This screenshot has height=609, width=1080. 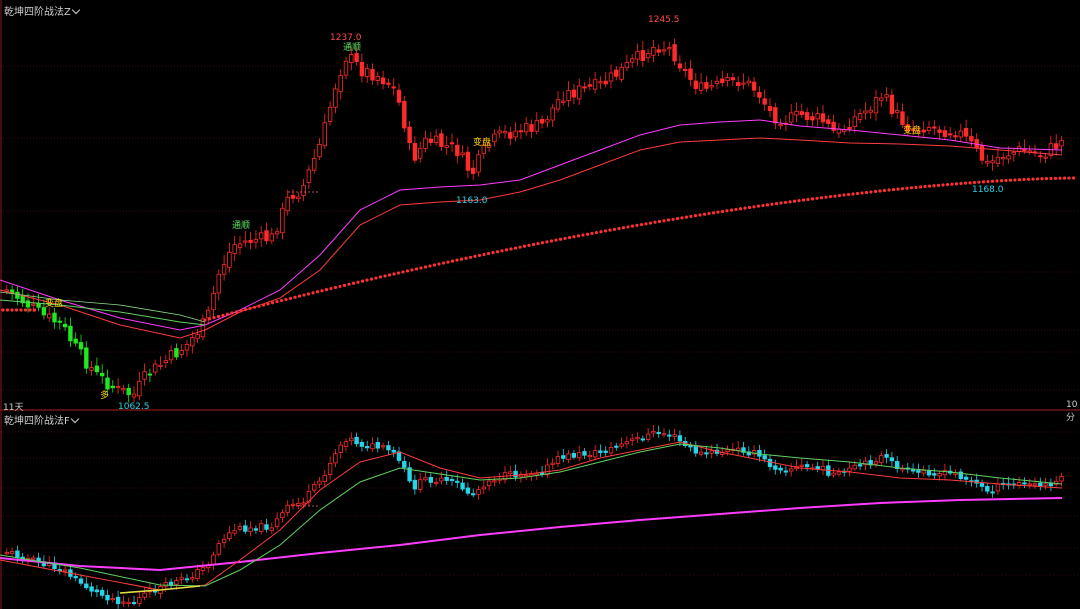 I want to click on period-right-label: 10分, so click(x=1072, y=411).